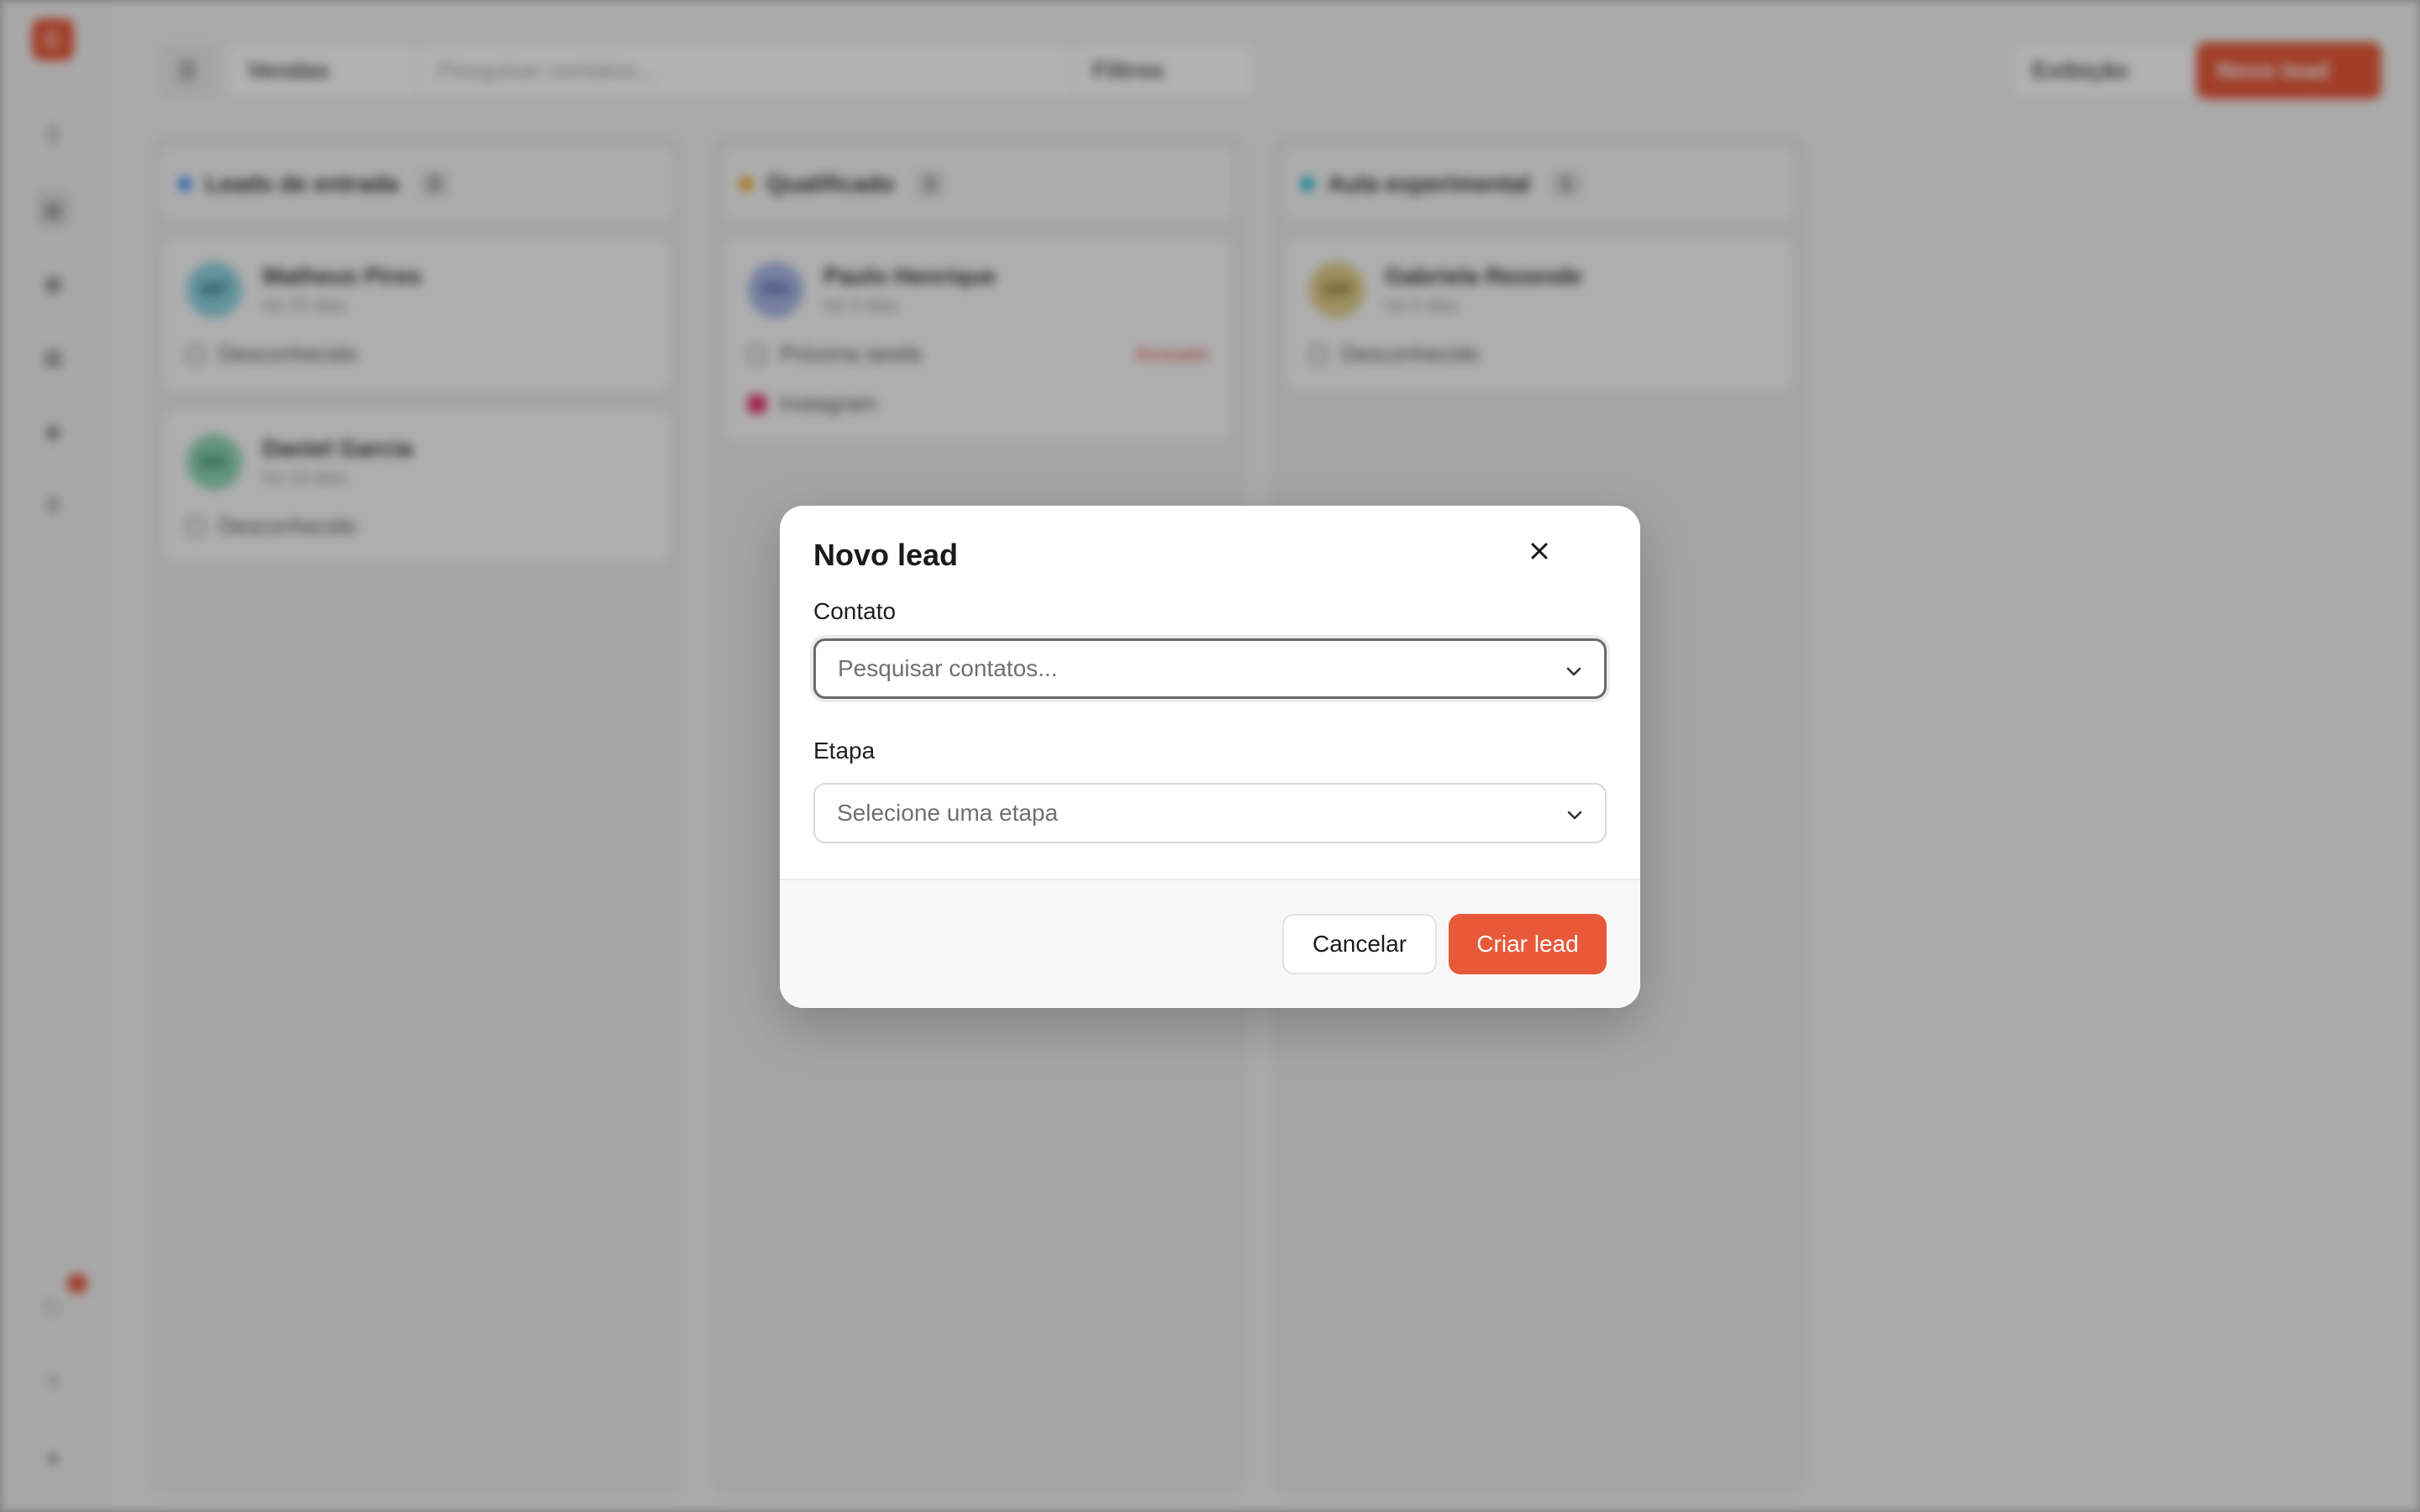 This screenshot has height=1512, width=2420. I want to click on contact-label: Contato, so click(855, 611).